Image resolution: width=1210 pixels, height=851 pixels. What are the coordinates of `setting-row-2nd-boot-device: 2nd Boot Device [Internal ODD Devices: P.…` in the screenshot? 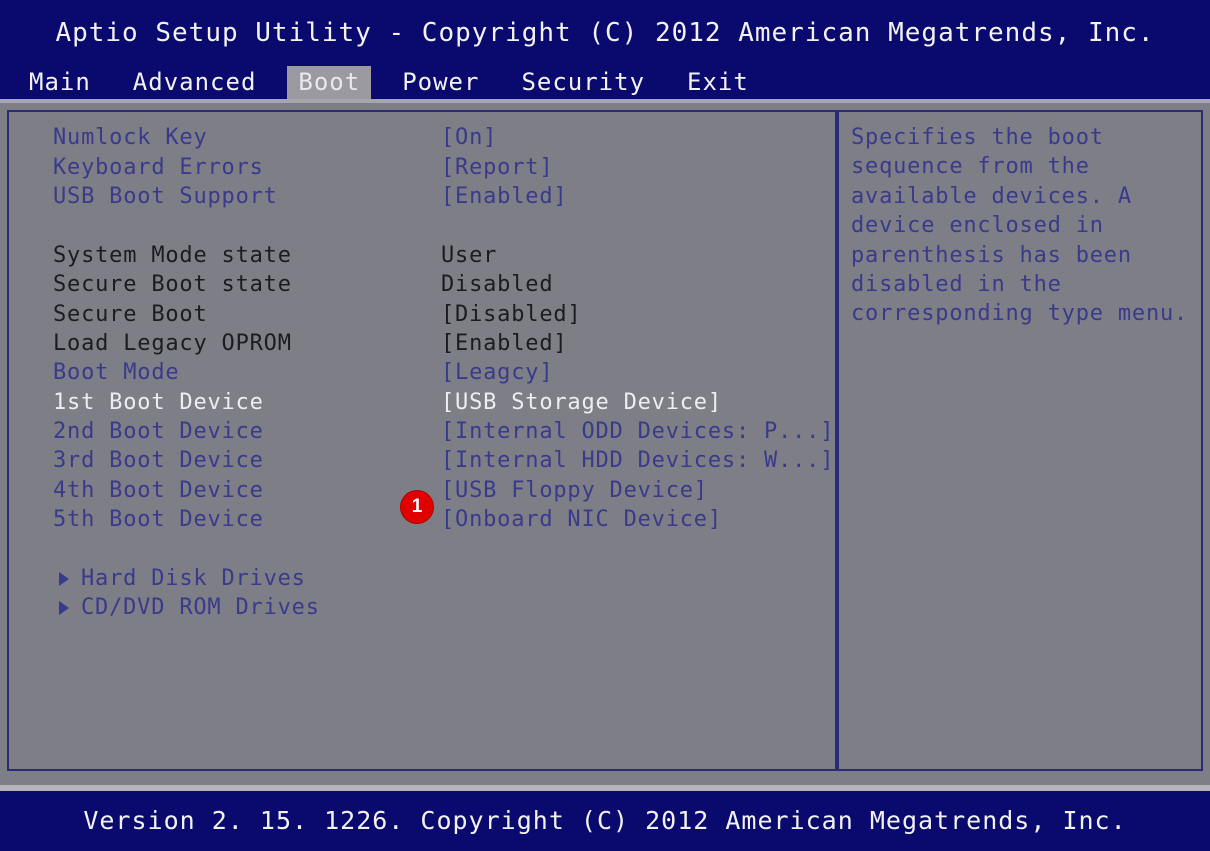 It's located at (422, 431).